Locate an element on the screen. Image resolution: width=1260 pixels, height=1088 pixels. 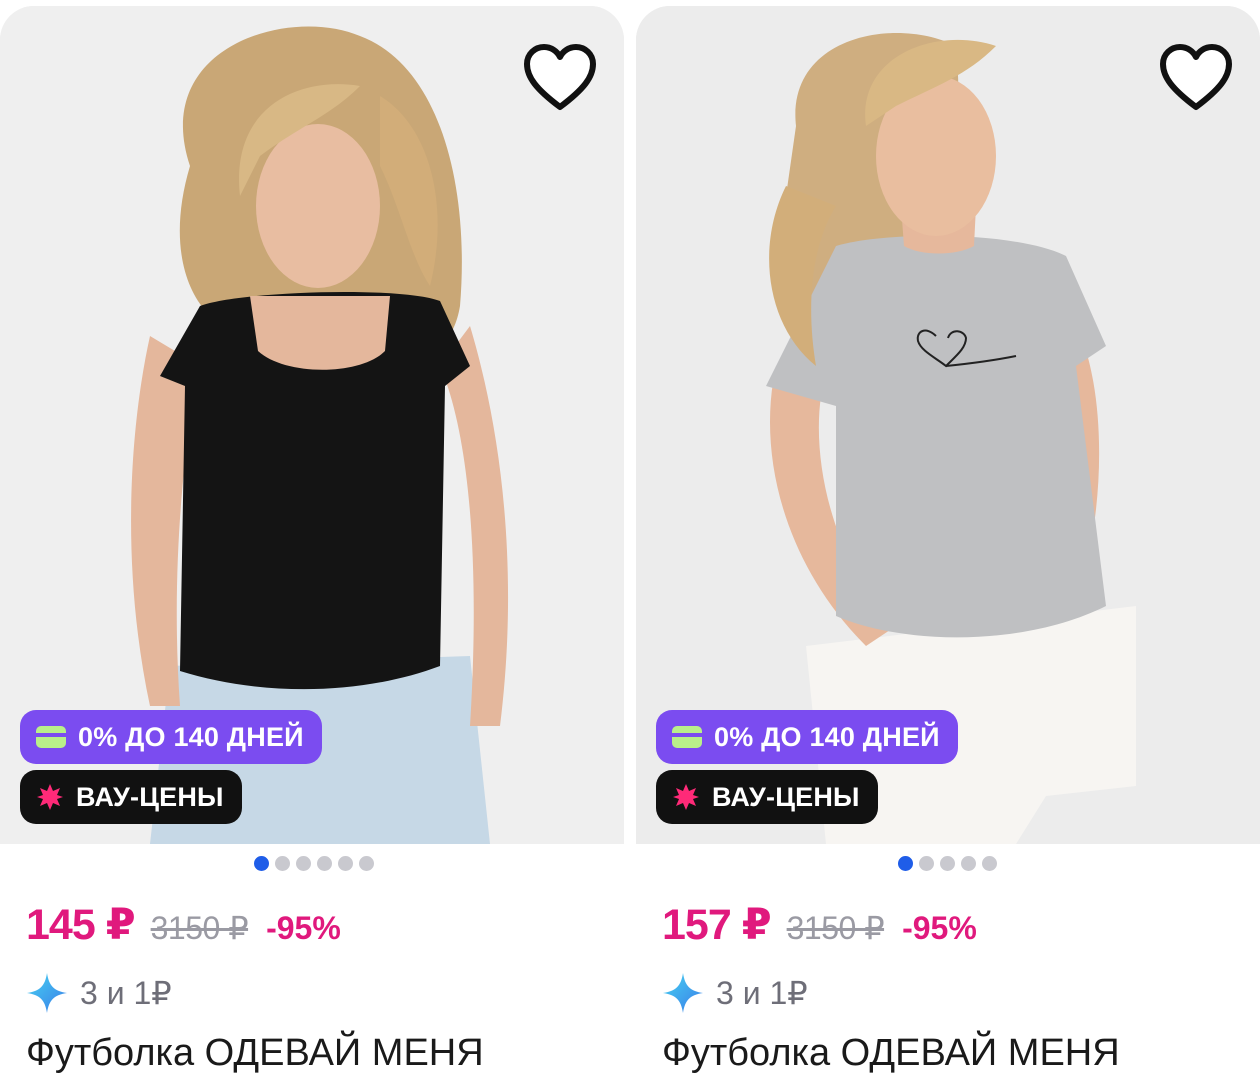
price-row: 145 ₽ 3150 ₽ -95% is located at coordinates (183, 925).